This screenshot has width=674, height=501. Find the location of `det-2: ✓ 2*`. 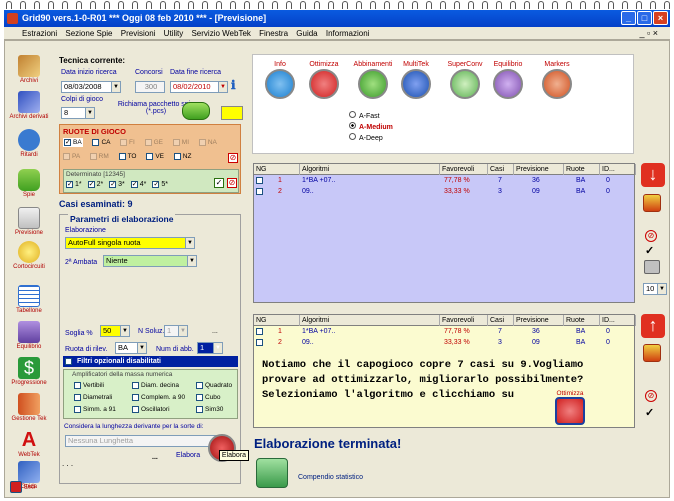

det-2: ✓ 2* is located at coordinates (95, 184).